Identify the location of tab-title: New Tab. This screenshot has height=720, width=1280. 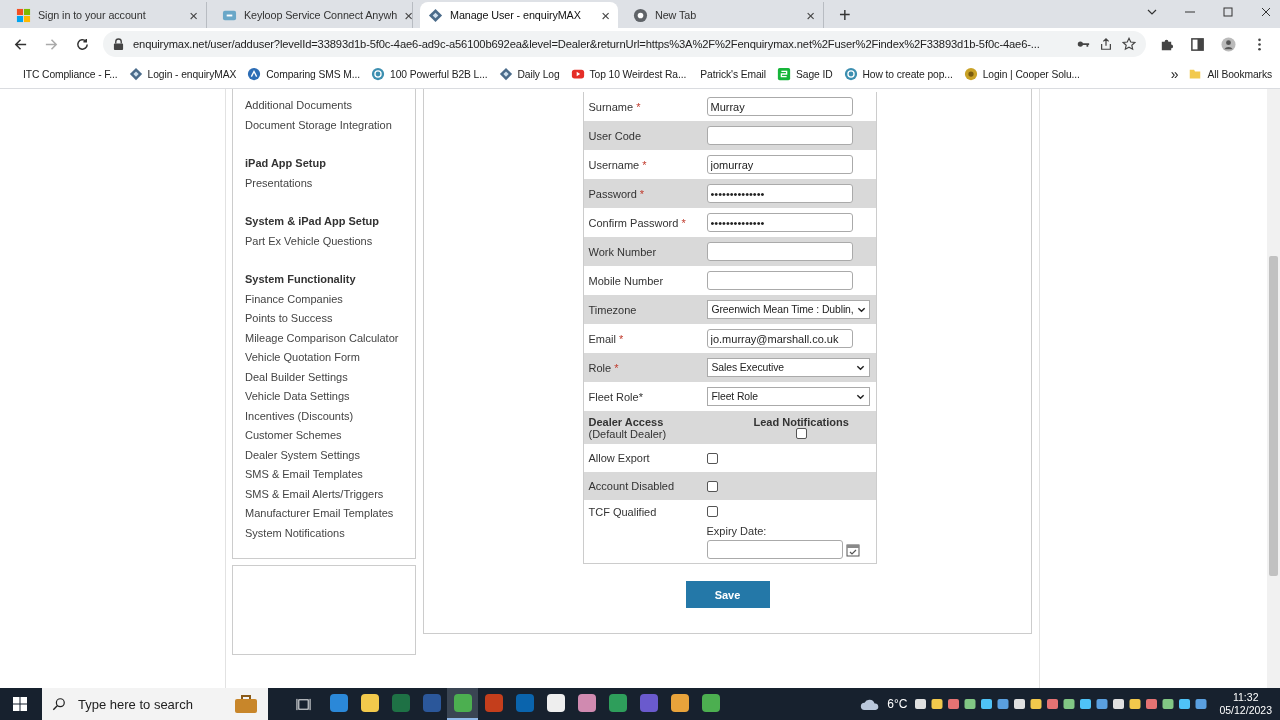
(676, 15).